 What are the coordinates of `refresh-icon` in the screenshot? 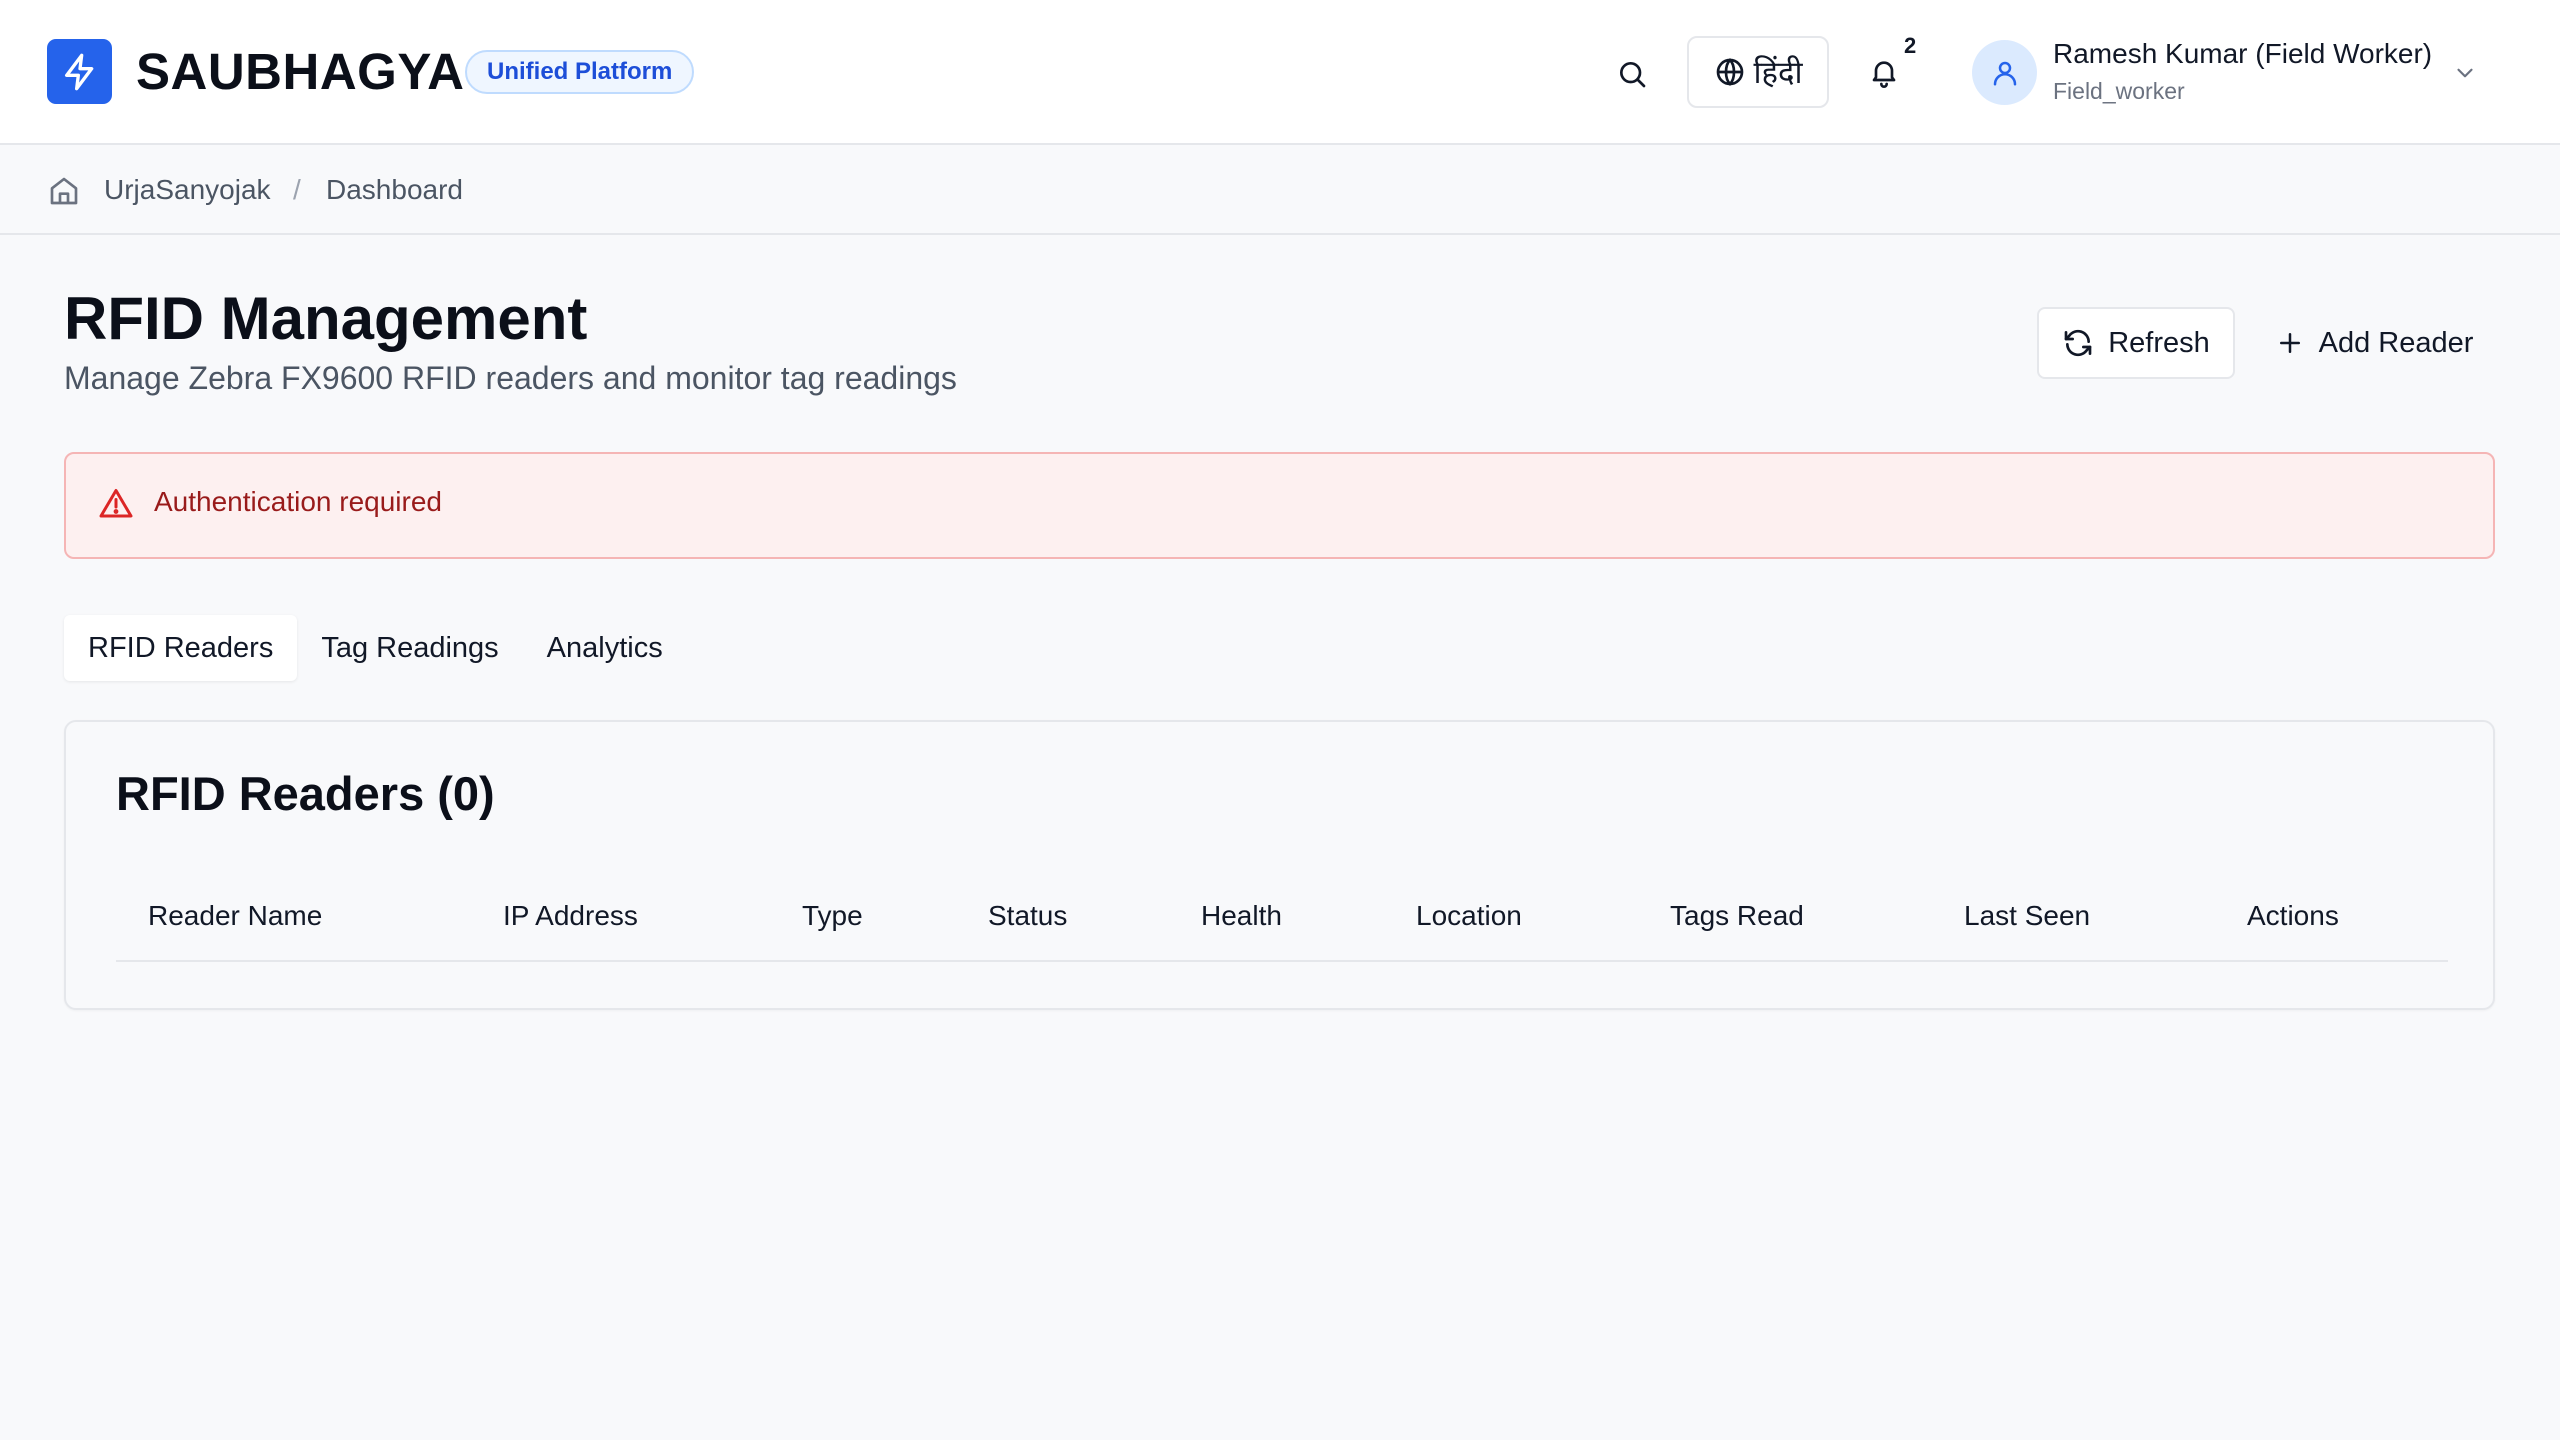 It's located at (2078, 343).